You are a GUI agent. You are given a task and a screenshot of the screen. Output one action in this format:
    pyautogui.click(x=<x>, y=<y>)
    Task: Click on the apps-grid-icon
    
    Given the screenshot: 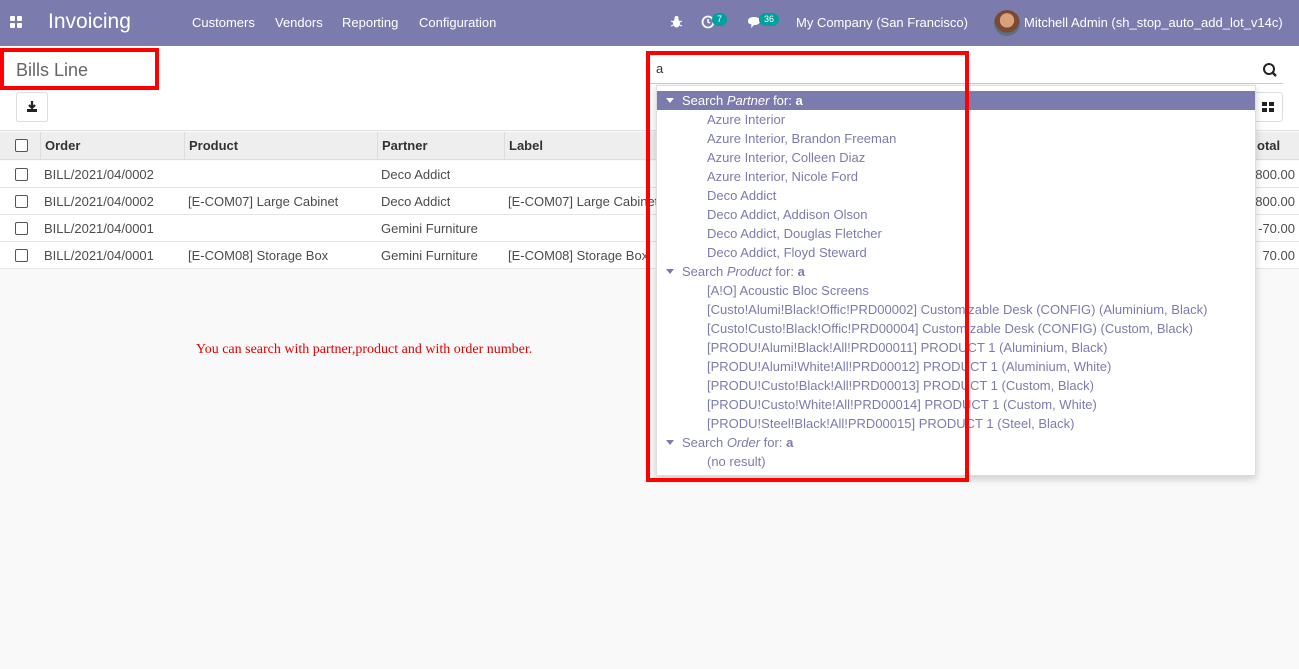 What is the action you would take?
    pyautogui.click(x=16, y=22)
    